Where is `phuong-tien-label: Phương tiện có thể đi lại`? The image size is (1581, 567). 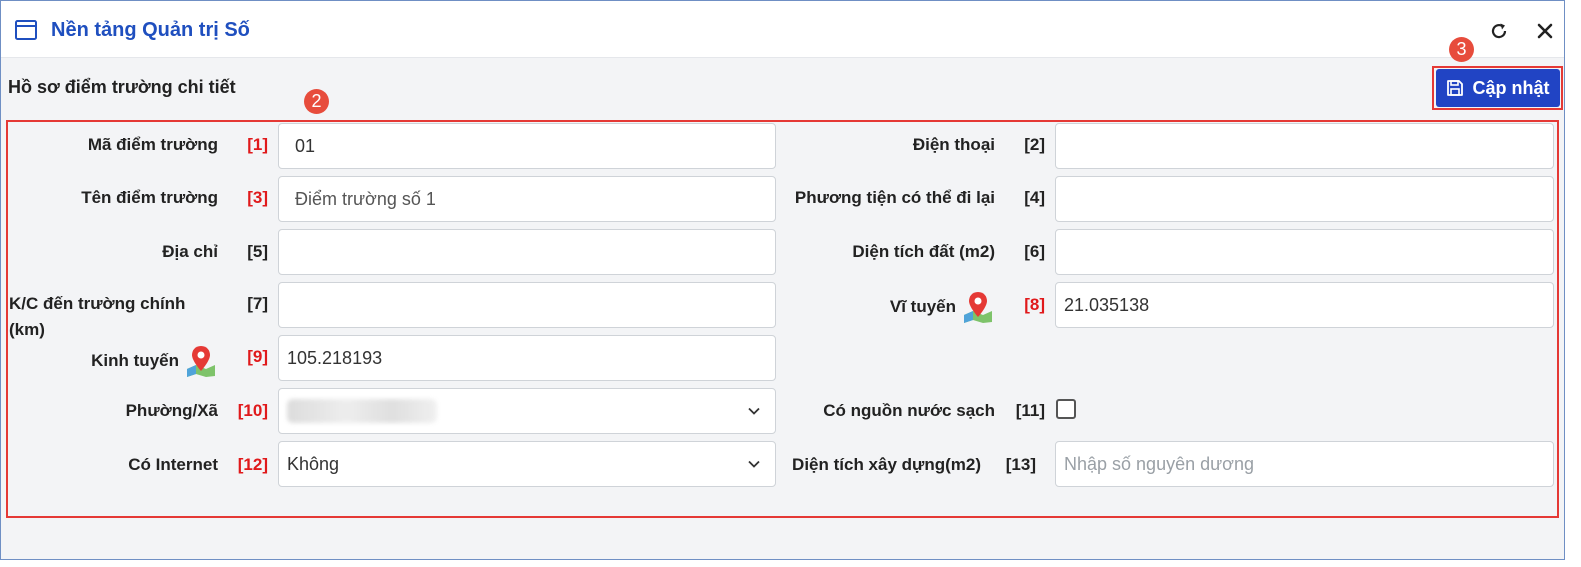 phuong-tien-label: Phương tiện có thể đi lại is located at coordinates (894, 197).